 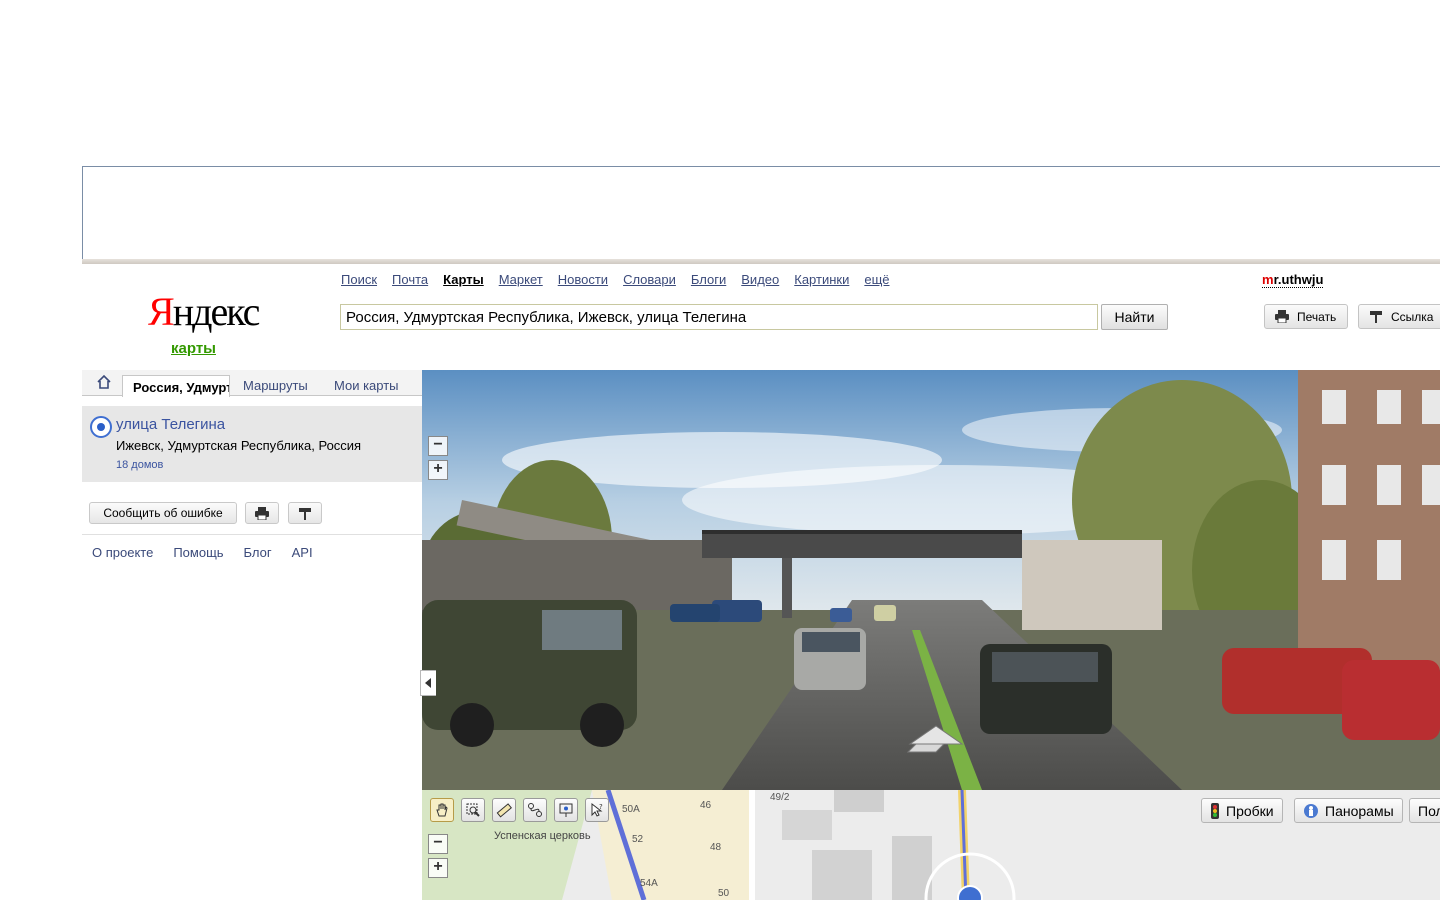 What do you see at coordinates (438, 844) in the screenshot?
I see `map-zoom-out-button: −` at bounding box center [438, 844].